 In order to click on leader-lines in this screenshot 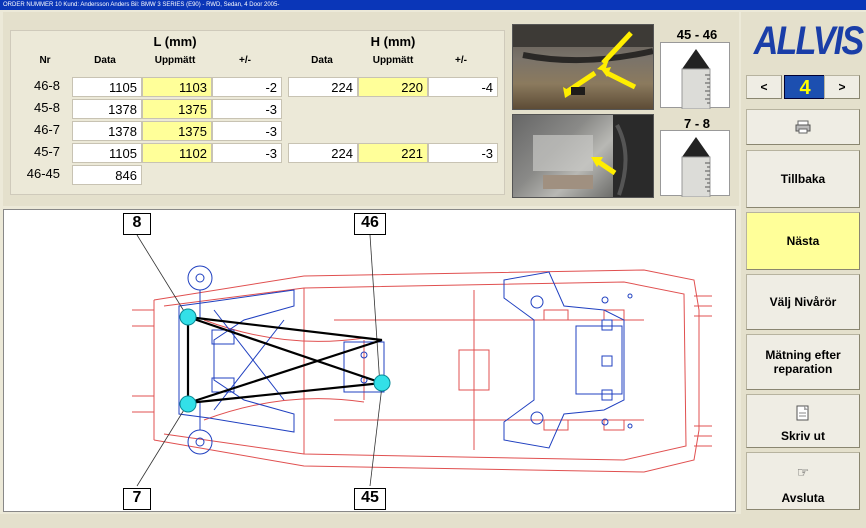, I will do `click(259, 360)`.